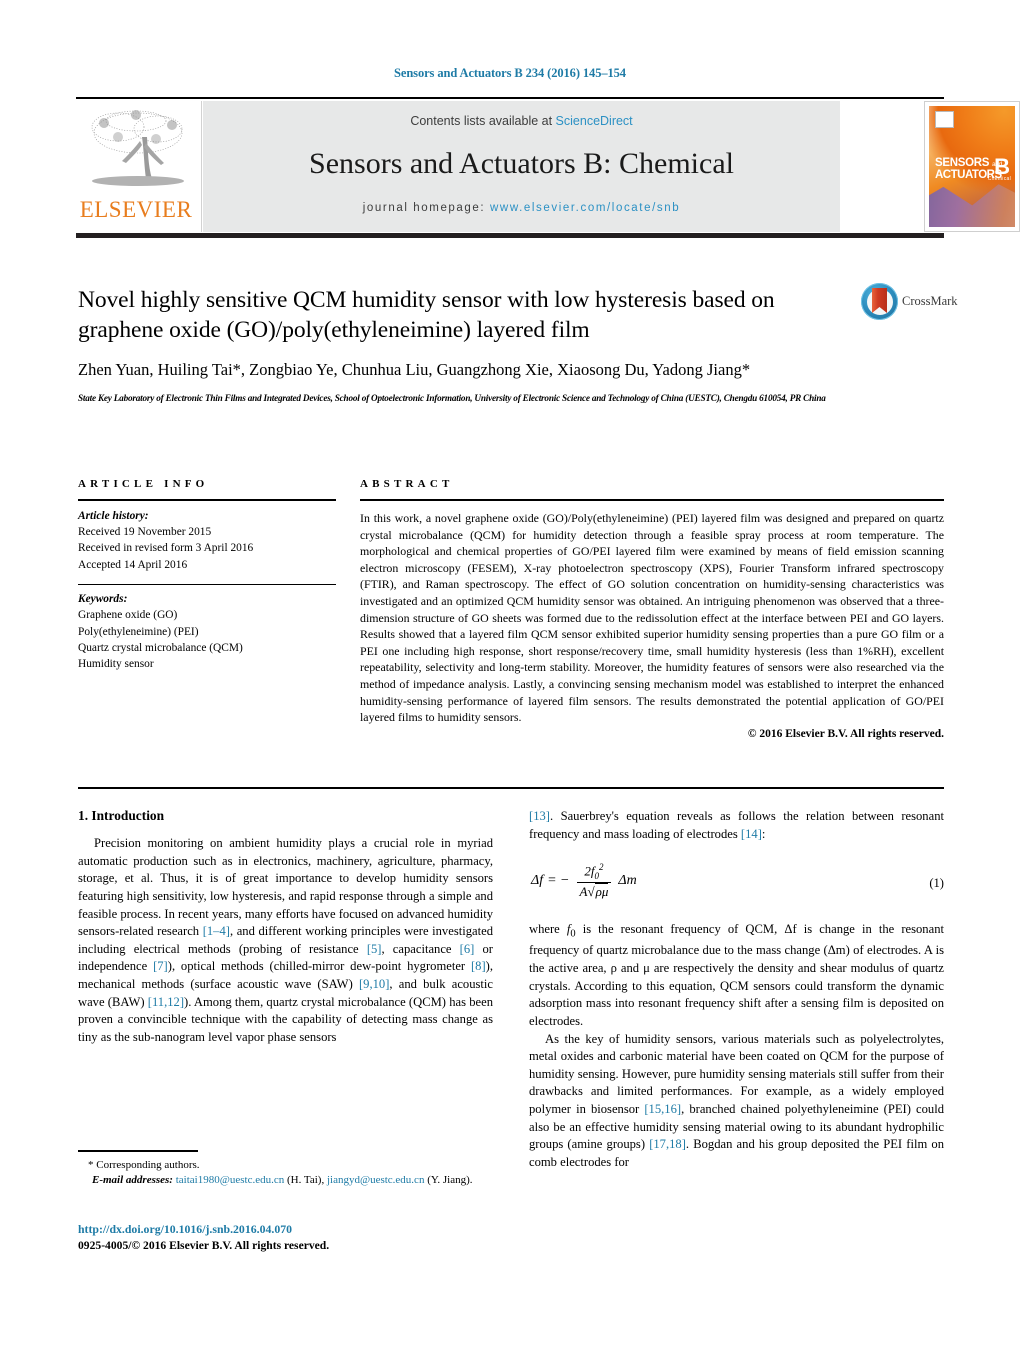  What do you see at coordinates (132, 1180) in the screenshot?
I see `email-label: E-mail addresses:` at bounding box center [132, 1180].